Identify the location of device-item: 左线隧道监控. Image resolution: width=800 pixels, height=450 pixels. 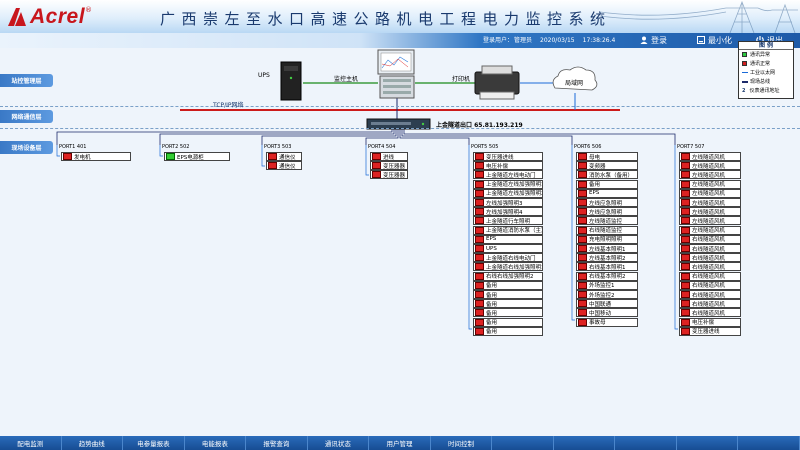
(607, 221).